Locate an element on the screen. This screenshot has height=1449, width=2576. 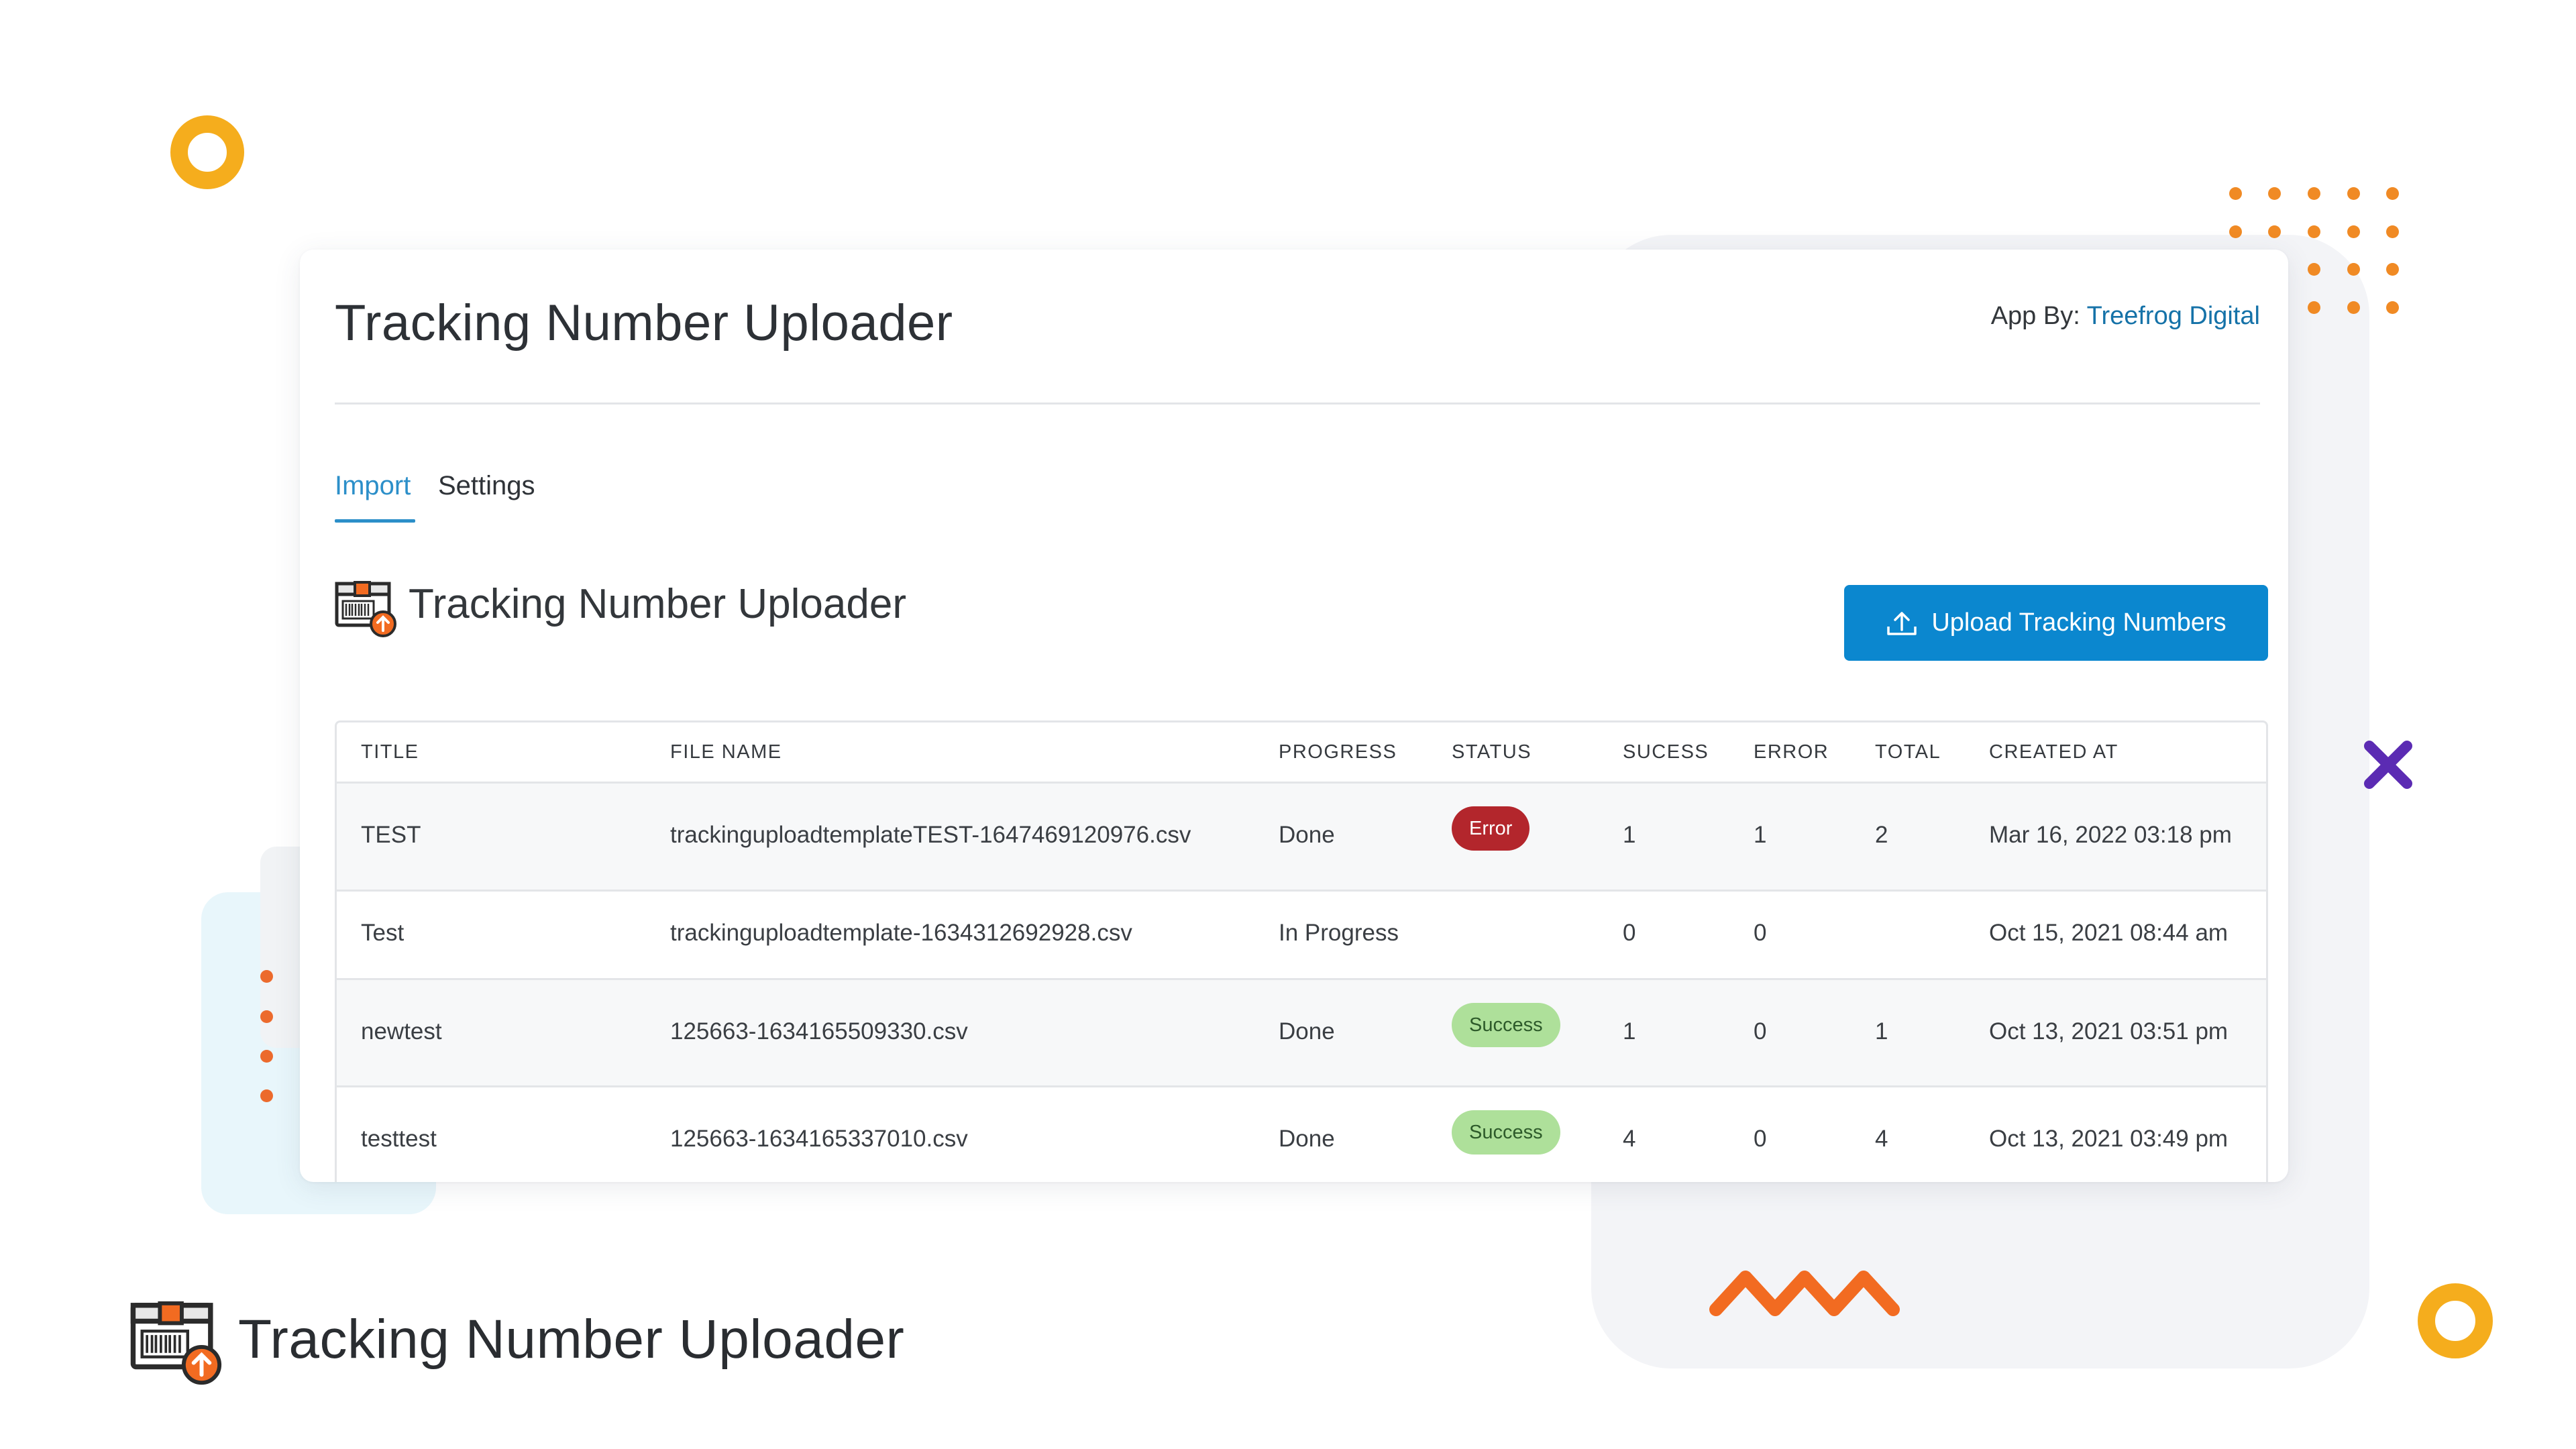
upload-button-label: Upload Tracking Numbers is located at coordinates (2078, 622).